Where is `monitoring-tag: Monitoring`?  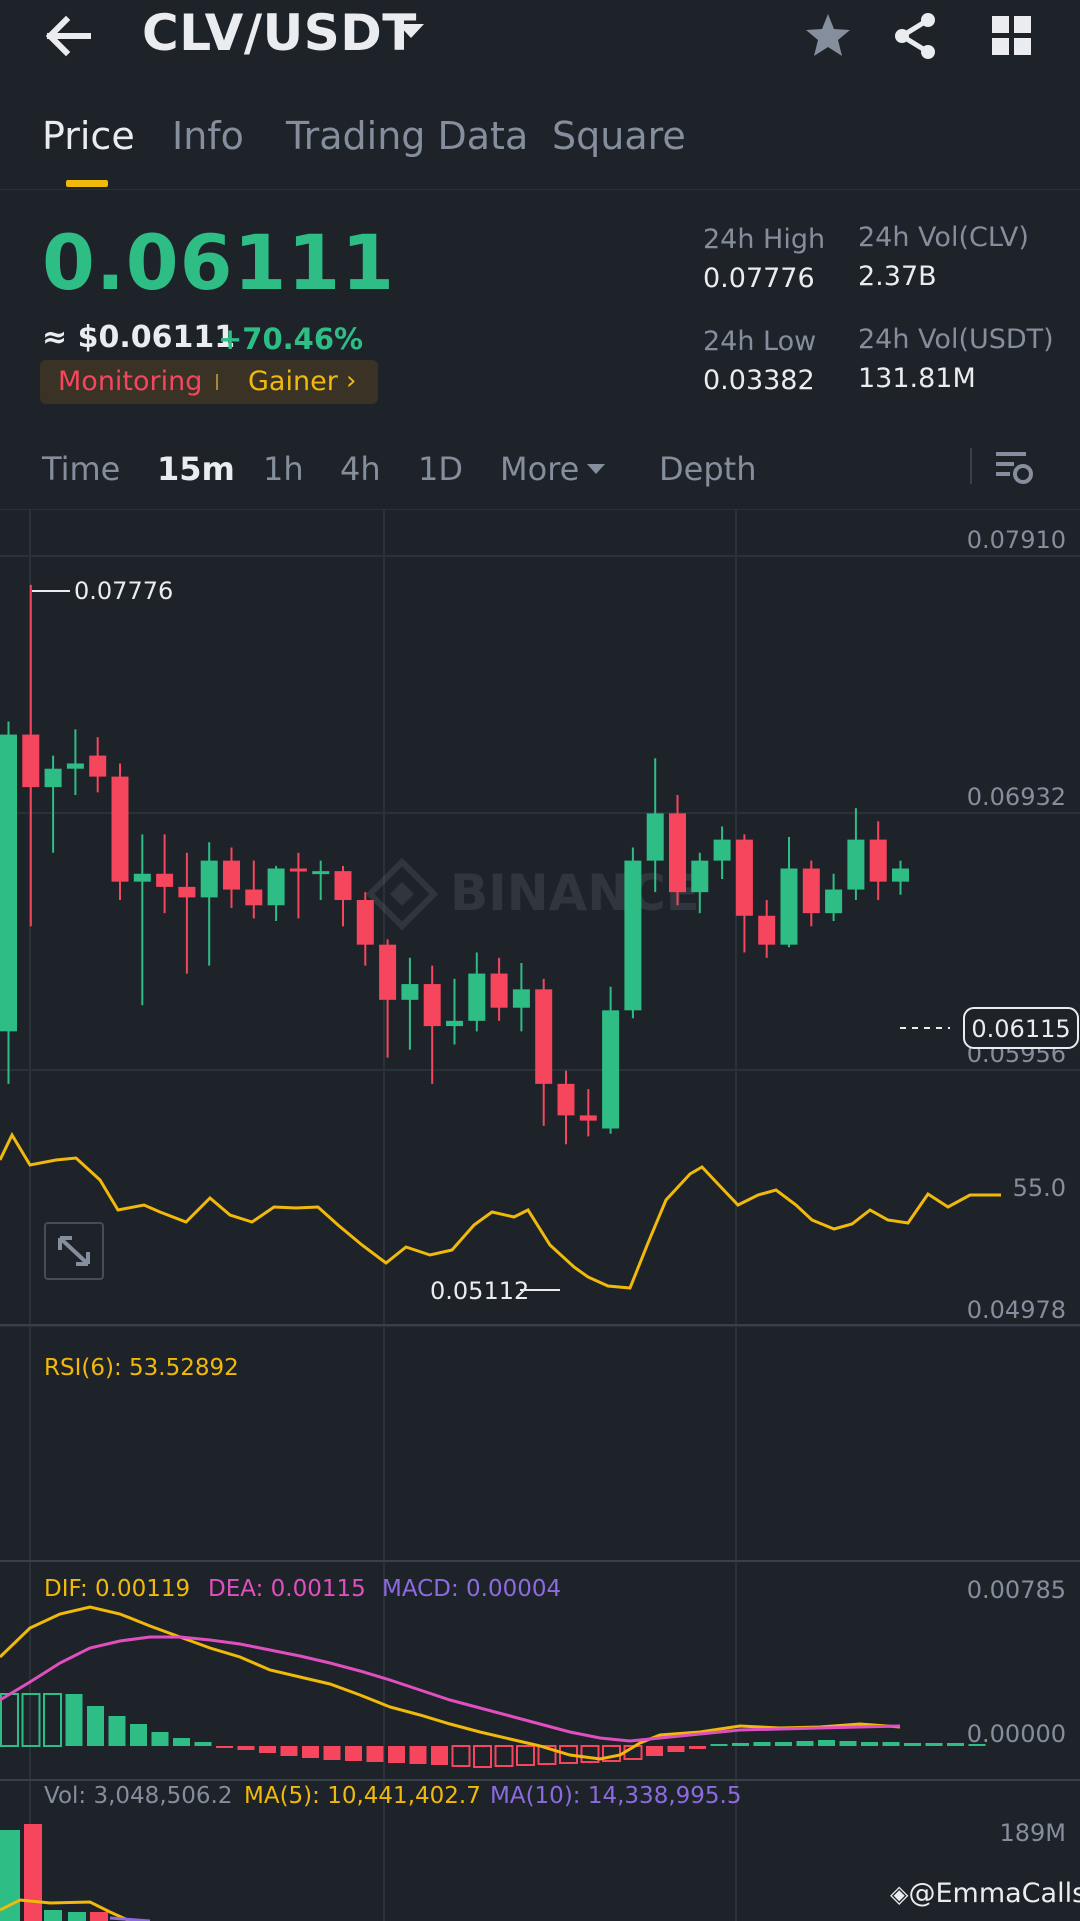
monitoring-tag: Monitoring is located at coordinates (130, 381).